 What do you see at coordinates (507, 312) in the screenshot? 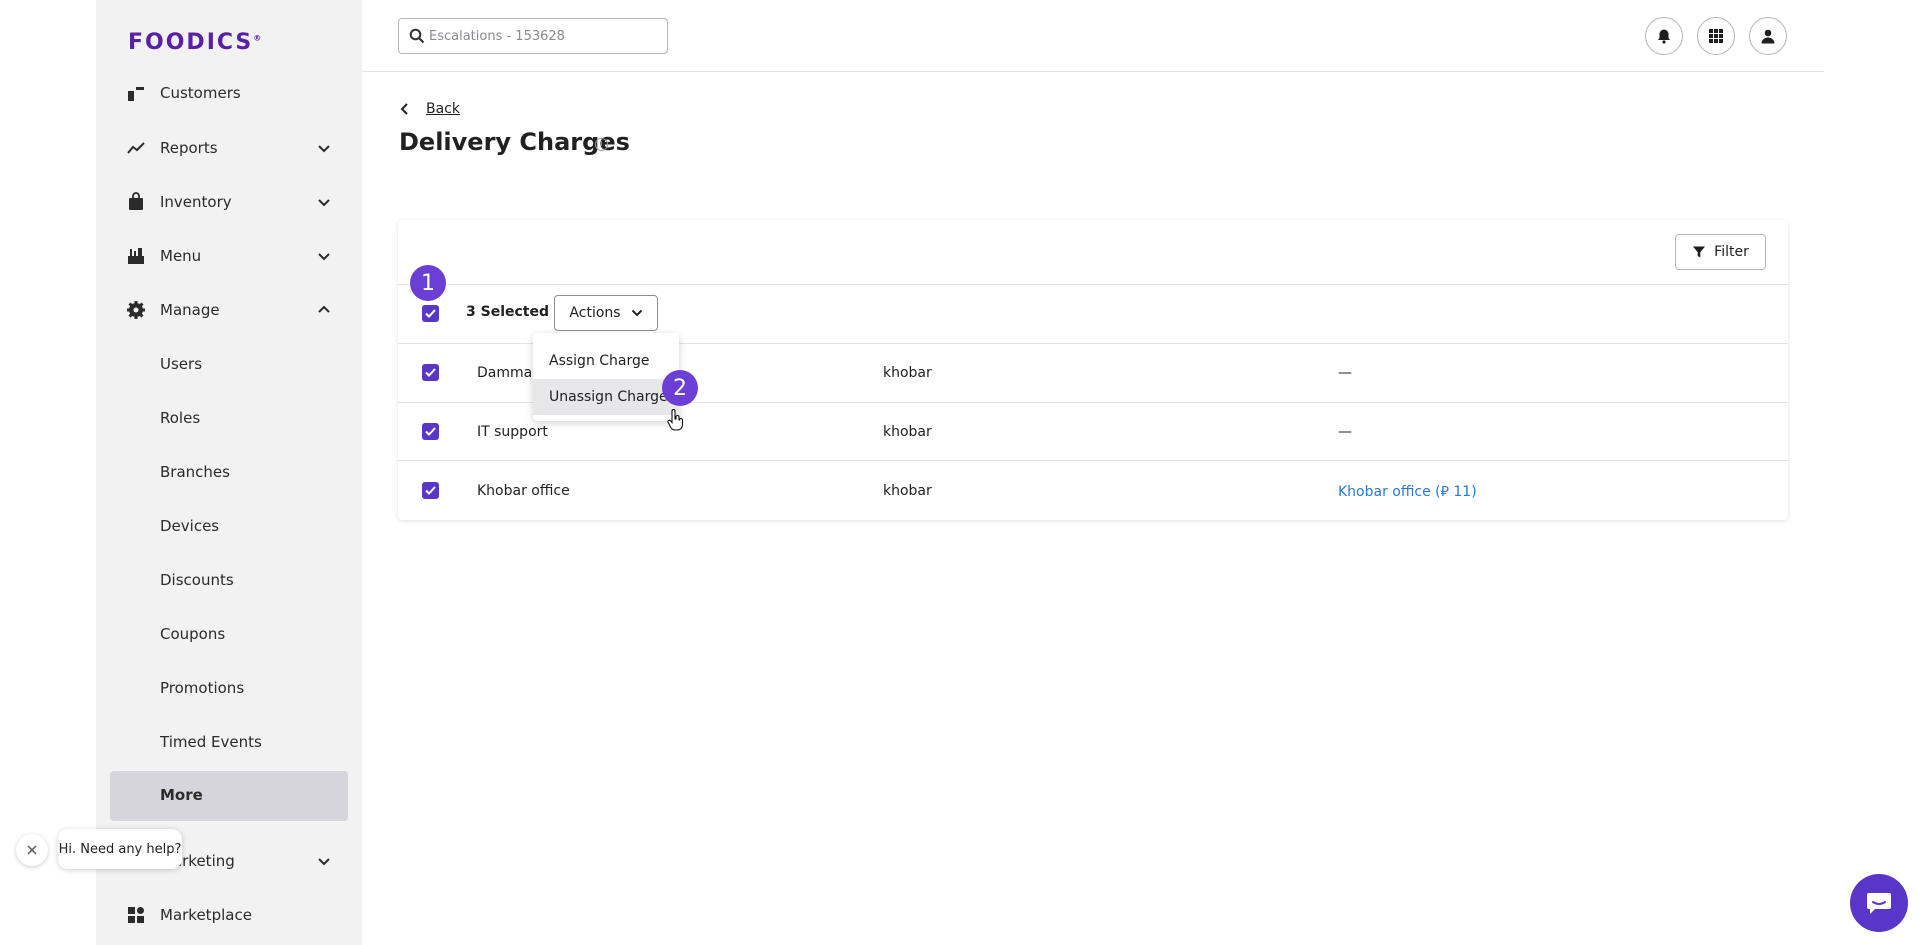
I see `selected-count: 3 Selected` at bounding box center [507, 312].